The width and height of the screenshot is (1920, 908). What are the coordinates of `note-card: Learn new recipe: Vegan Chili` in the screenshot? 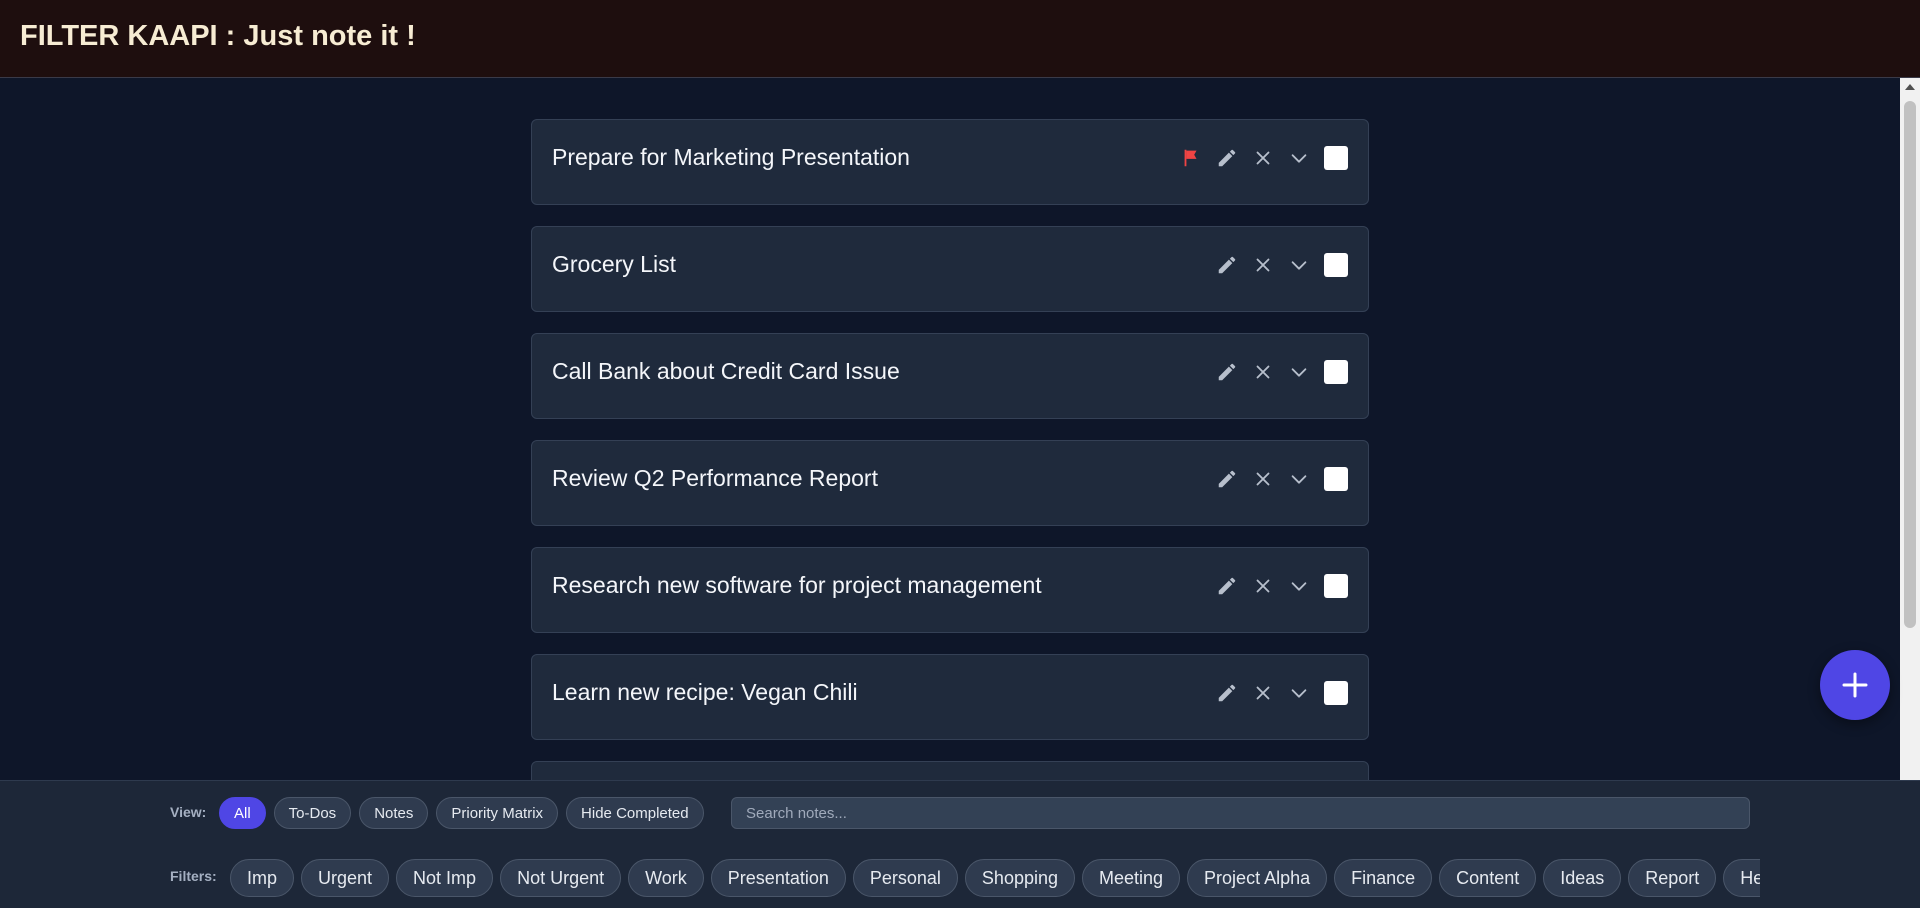 It's located at (950, 697).